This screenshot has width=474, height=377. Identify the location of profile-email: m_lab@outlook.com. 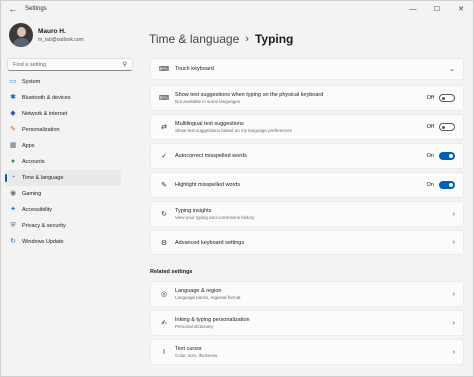
(61, 39).